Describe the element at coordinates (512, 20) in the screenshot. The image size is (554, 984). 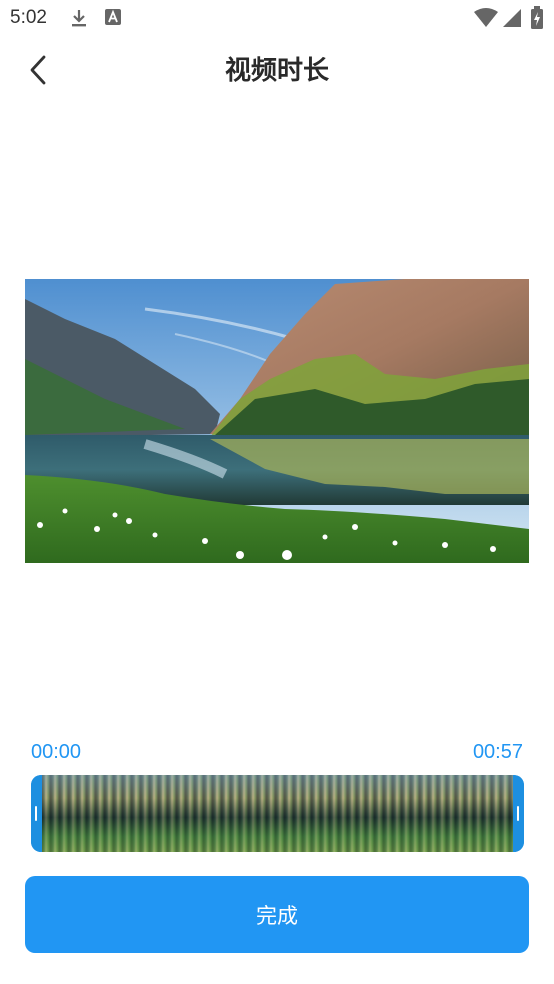
I see `signal-icon` at that location.